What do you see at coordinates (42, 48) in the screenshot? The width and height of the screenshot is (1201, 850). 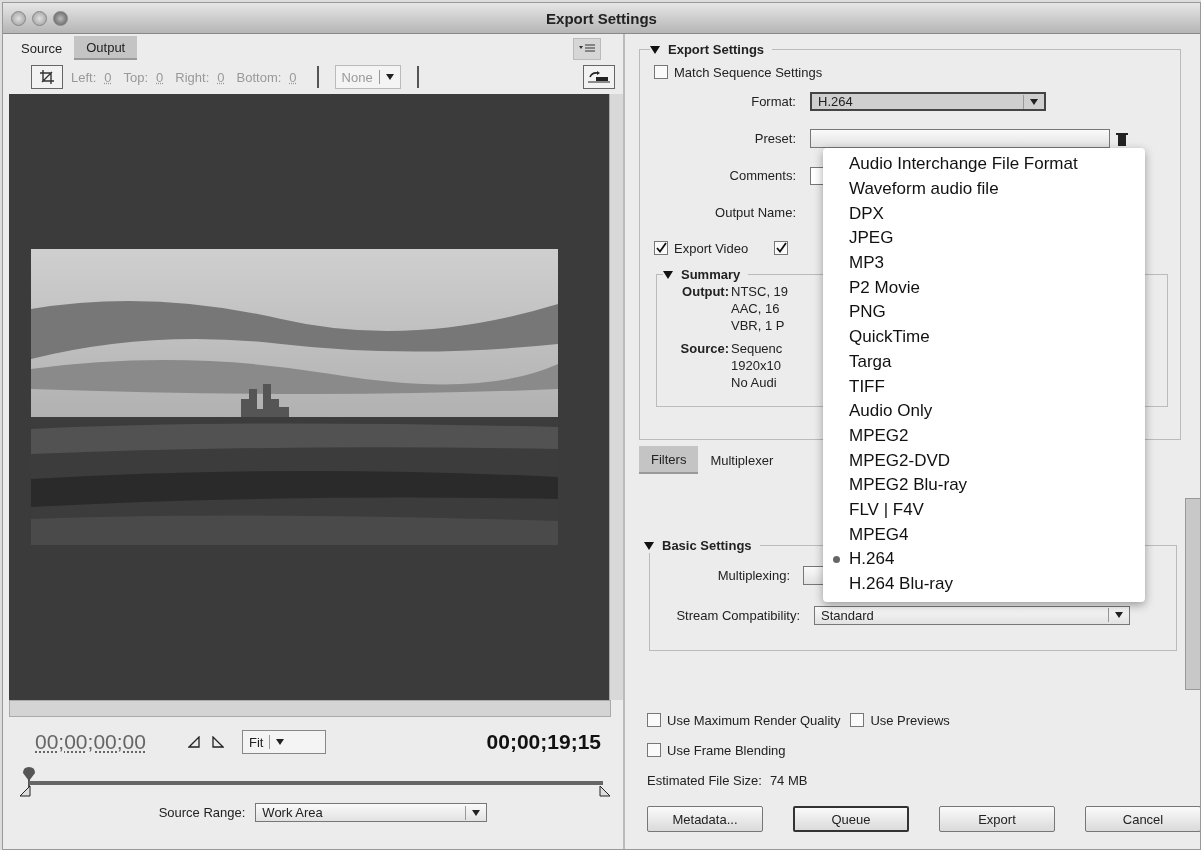 I see `tab: Source` at bounding box center [42, 48].